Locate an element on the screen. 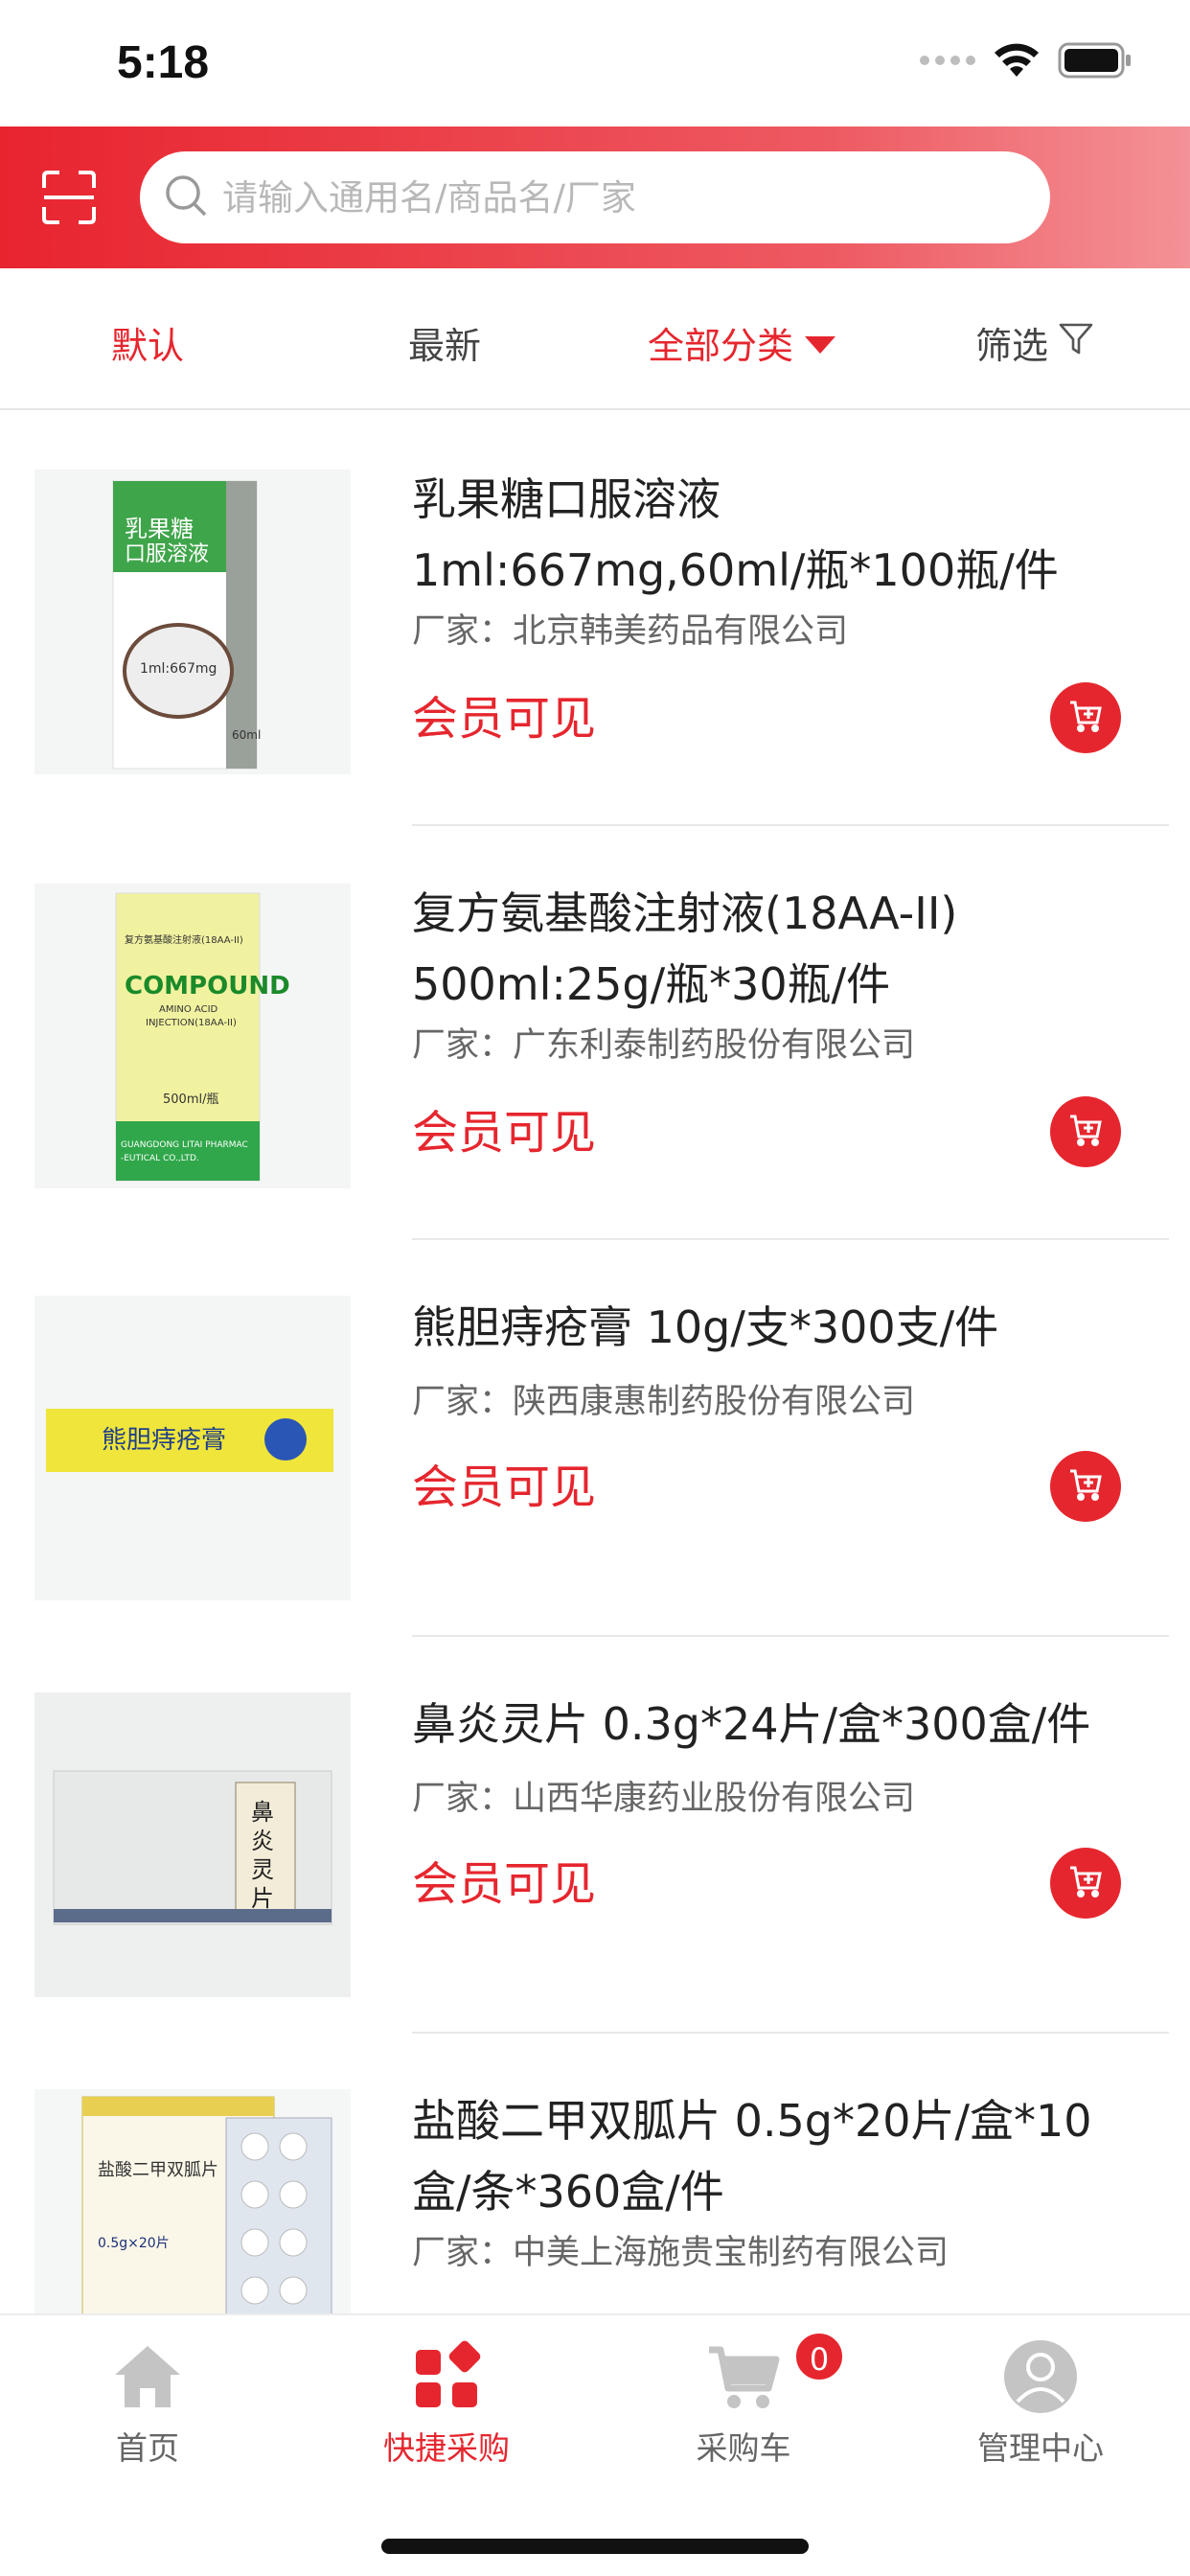 This screenshot has height=2576, width=1190. tab-home-label: 首页 is located at coordinates (148, 2448).